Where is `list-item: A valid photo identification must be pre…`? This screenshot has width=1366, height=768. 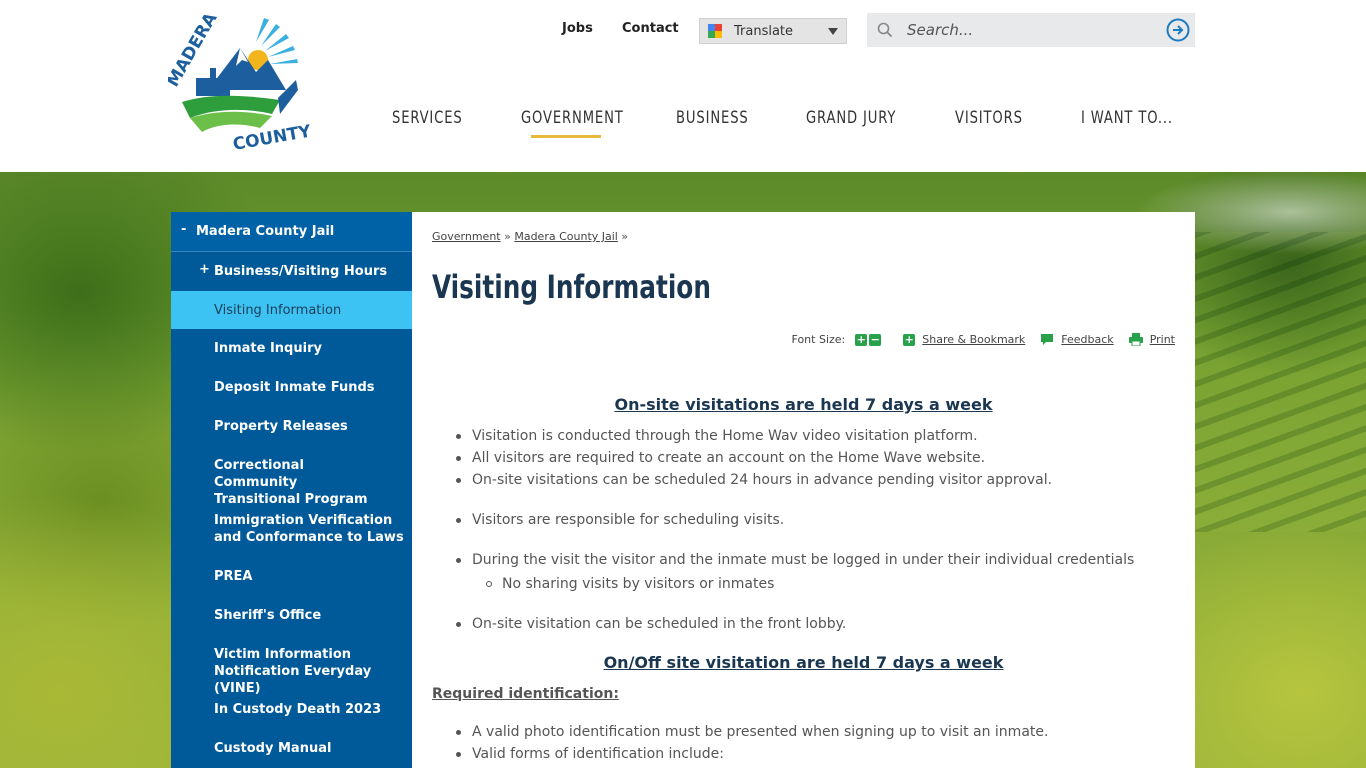
list-item: A valid photo identification must be pre… is located at coordinates (760, 732).